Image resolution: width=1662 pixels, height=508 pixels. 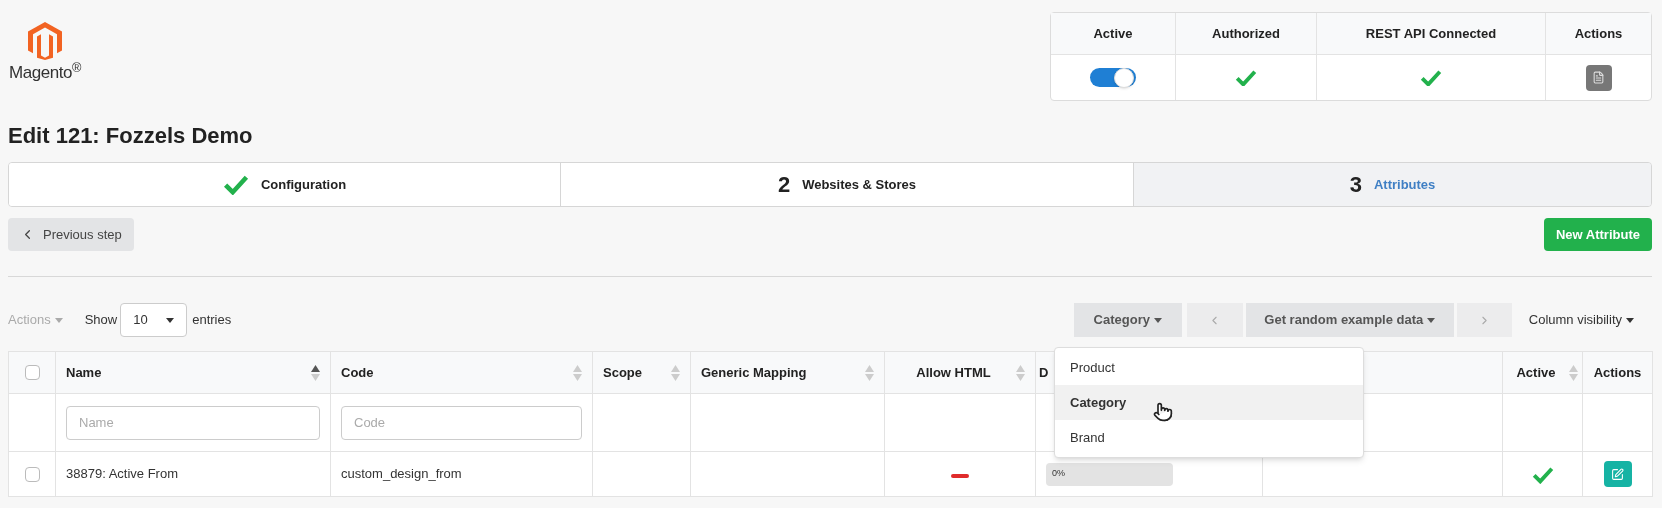 I want to click on menu-item: Category, so click(x=1209, y=402).